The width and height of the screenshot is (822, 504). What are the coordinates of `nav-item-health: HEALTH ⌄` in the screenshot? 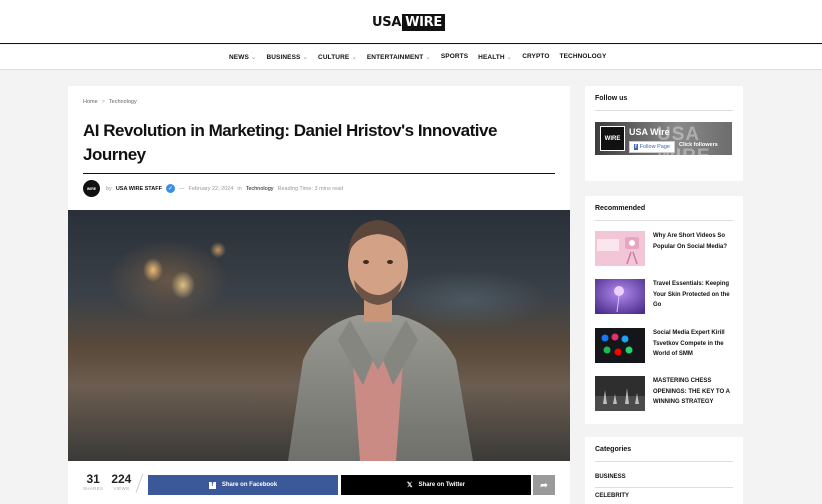 It's located at (495, 57).